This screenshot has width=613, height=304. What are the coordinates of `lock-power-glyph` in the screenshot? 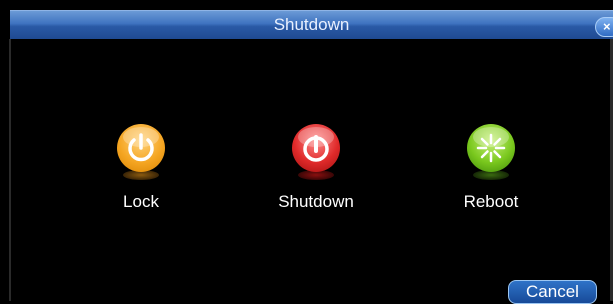 It's located at (141, 147).